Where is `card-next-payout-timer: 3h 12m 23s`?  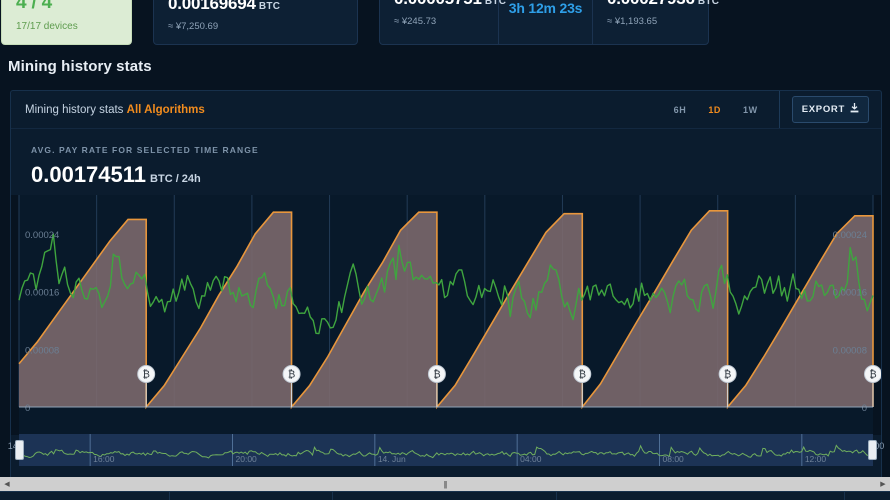
card-next-payout-timer: 3h 12m 23s is located at coordinates (545, 22).